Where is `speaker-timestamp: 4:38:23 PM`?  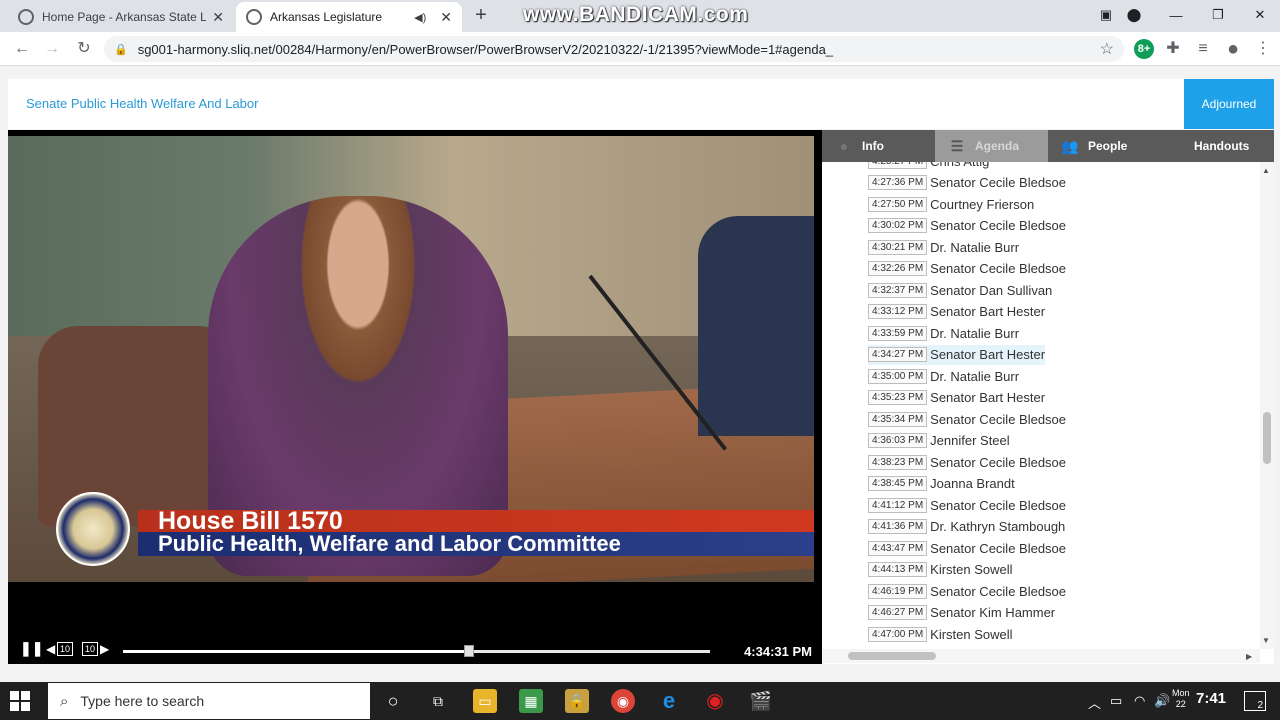
speaker-timestamp: 4:38:23 PM is located at coordinates (898, 462).